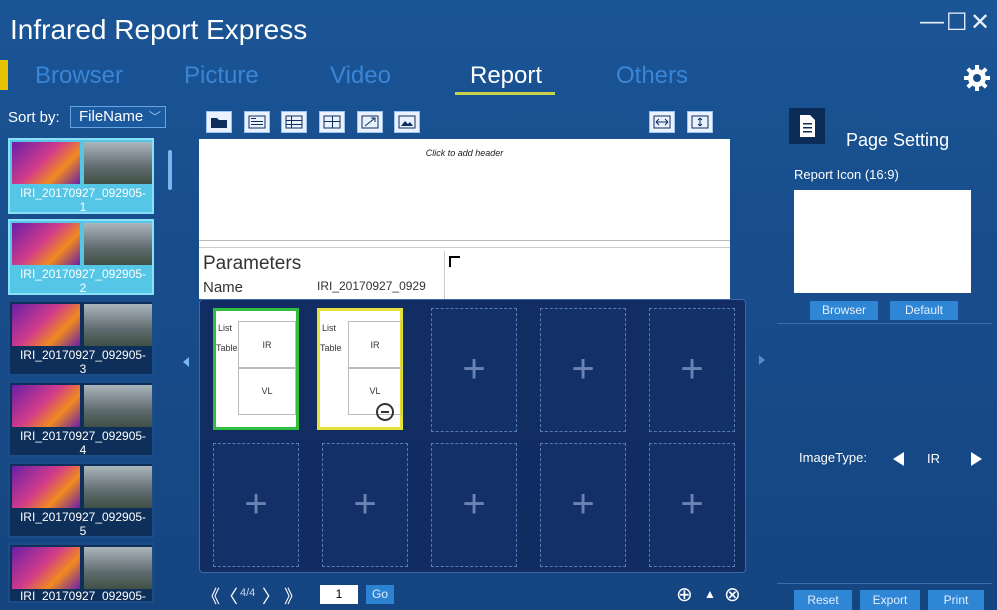 This screenshot has width=997, height=610. I want to click on text-block-icon, so click(257, 122).